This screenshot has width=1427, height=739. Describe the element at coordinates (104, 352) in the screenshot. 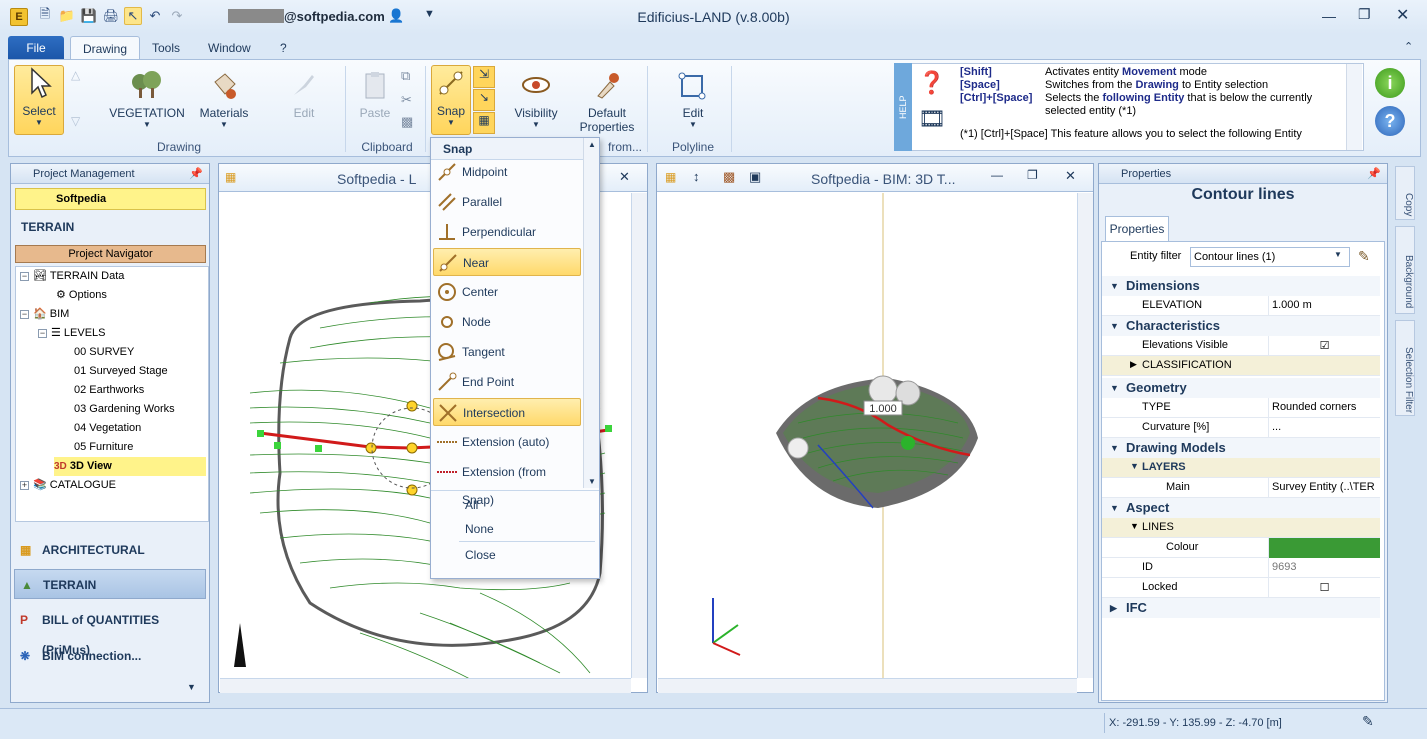

I see `tree-item-level: 00 SURVEY` at that location.